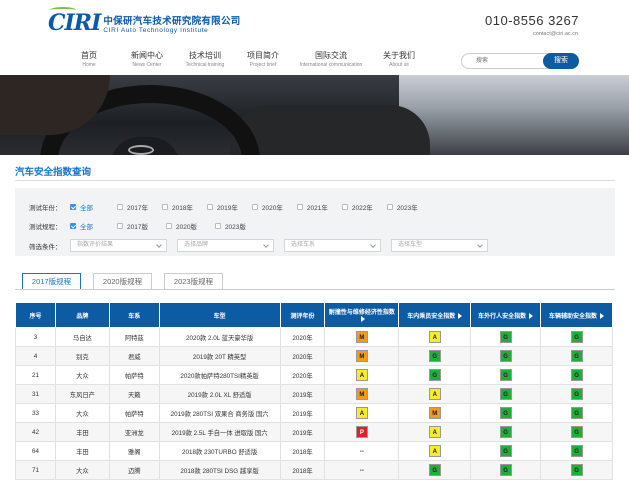  Describe the element at coordinates (302, 451) in the screenshot. I see `row-year: 2018年` at that location.